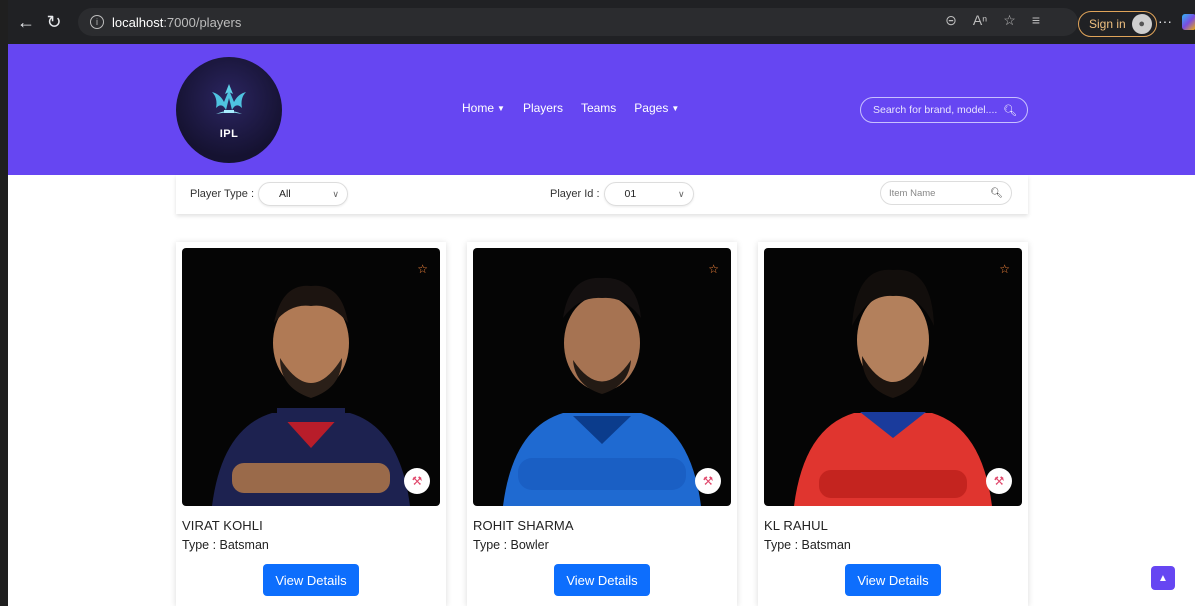 Image resolution: width=1195 pixels, height=606 pixels. I want to click on copilot-icon, so click(1188, 22).